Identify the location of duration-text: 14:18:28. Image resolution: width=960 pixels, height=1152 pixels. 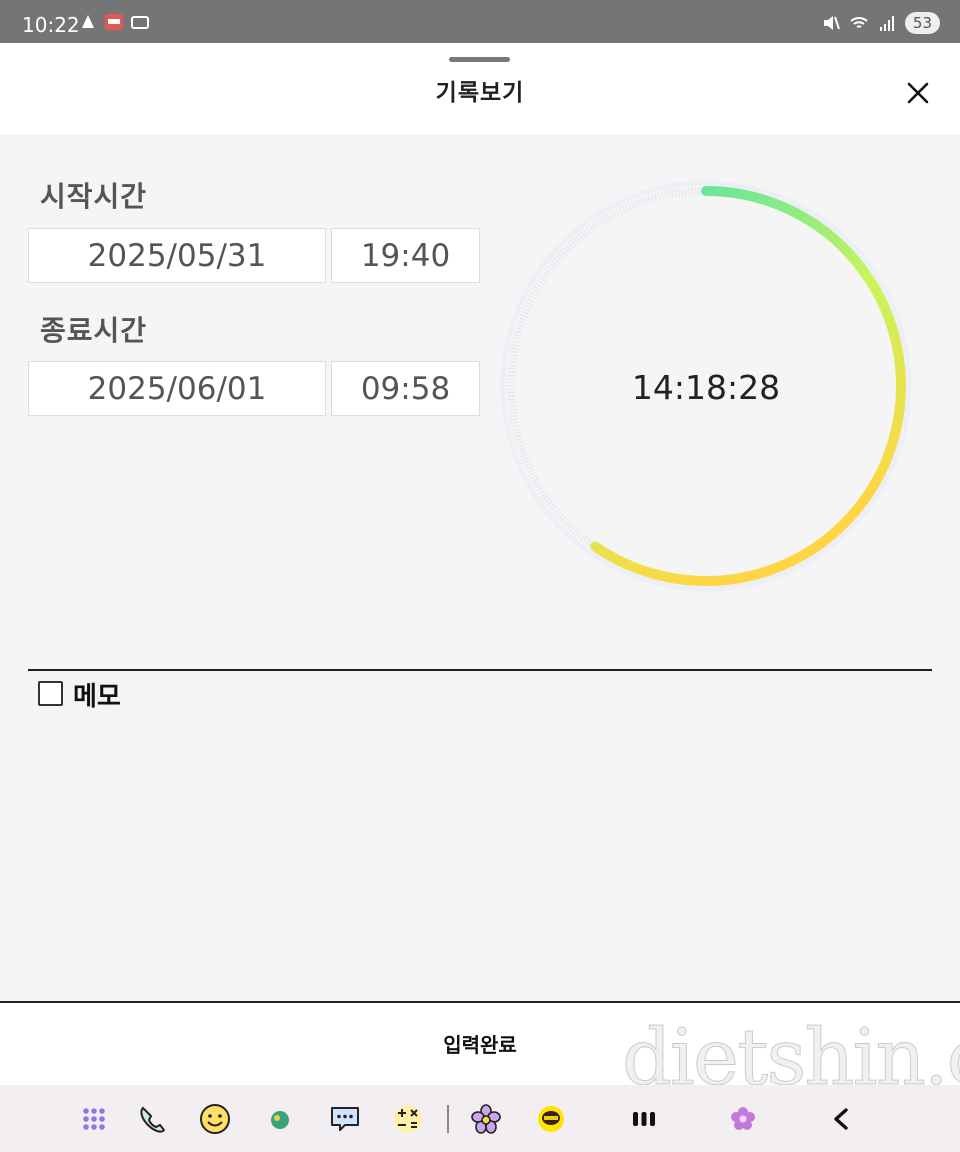
(706, 387).